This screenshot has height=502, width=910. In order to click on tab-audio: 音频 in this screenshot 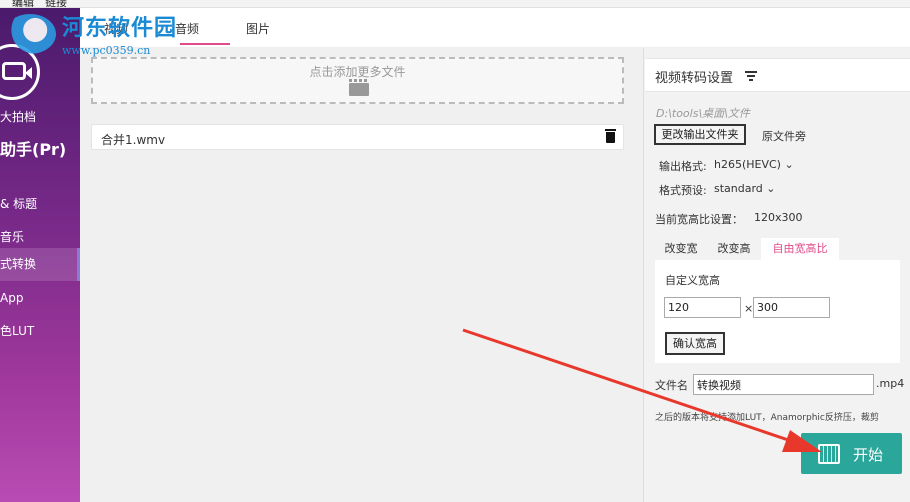, I will do `click(187, 28)`.